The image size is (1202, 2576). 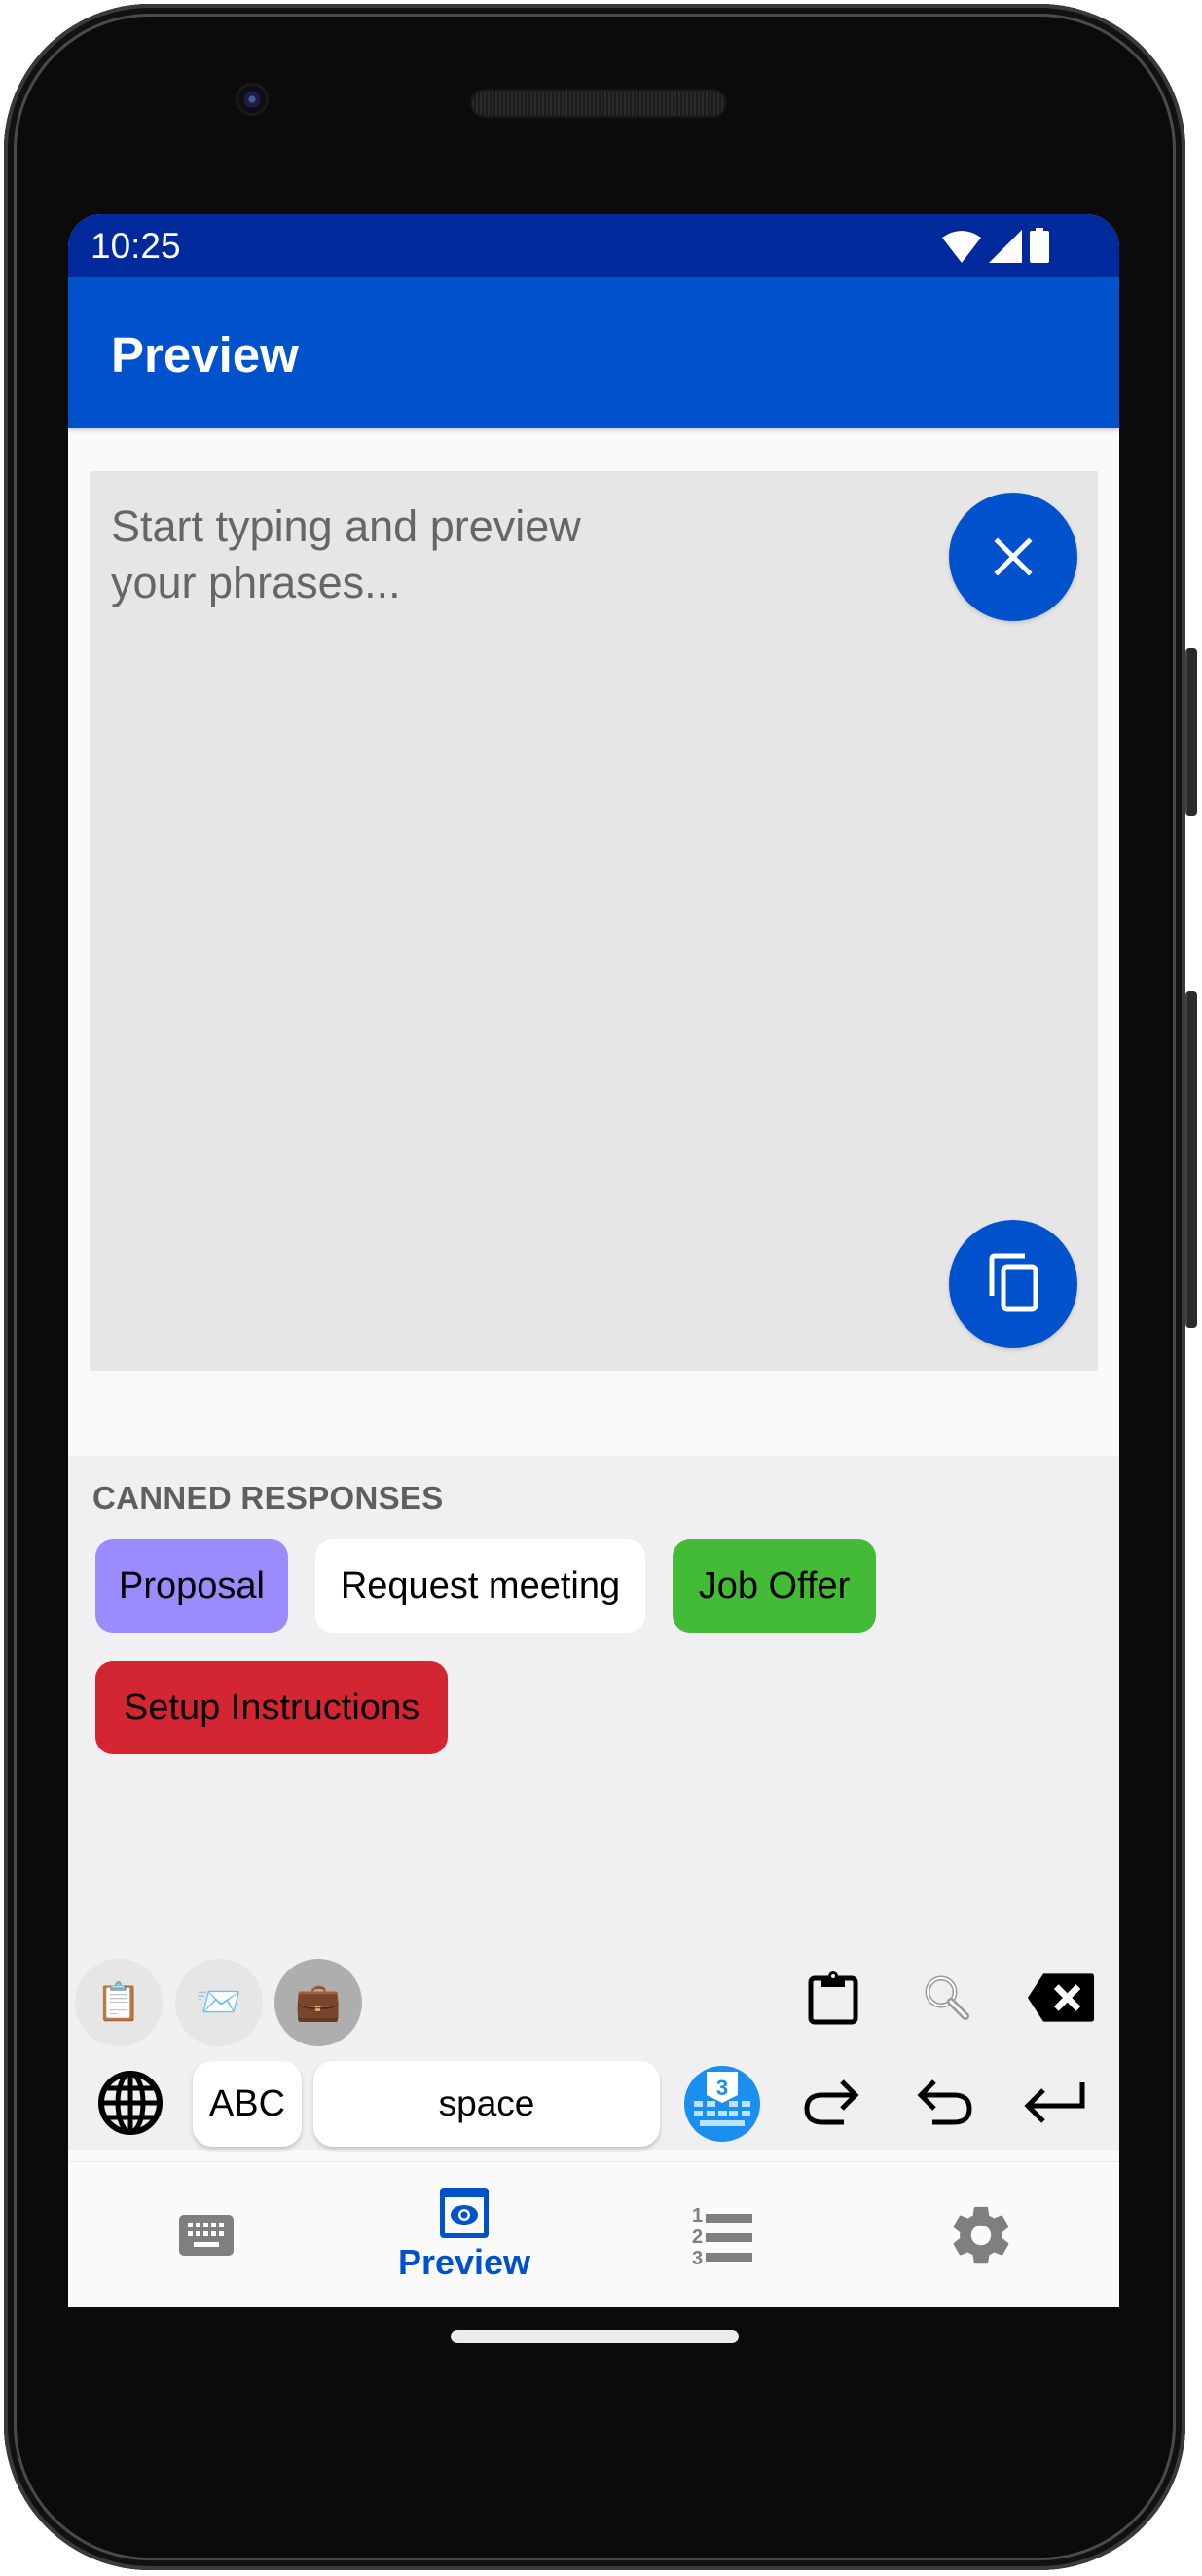 What do you see at coordinates (961, 247) in the screenshot?
I see `wifi-icon` at bounding box center [961, 247].